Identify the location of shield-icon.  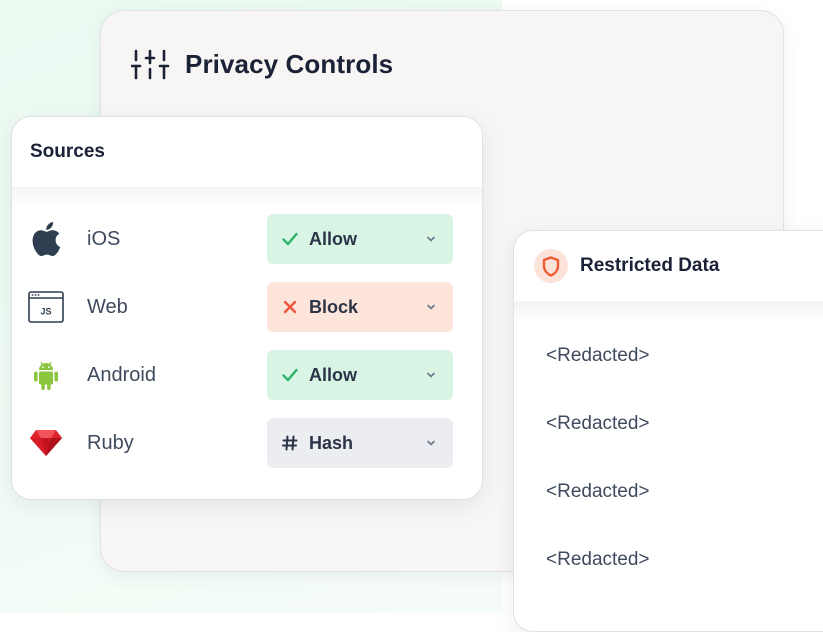
(551, 266).